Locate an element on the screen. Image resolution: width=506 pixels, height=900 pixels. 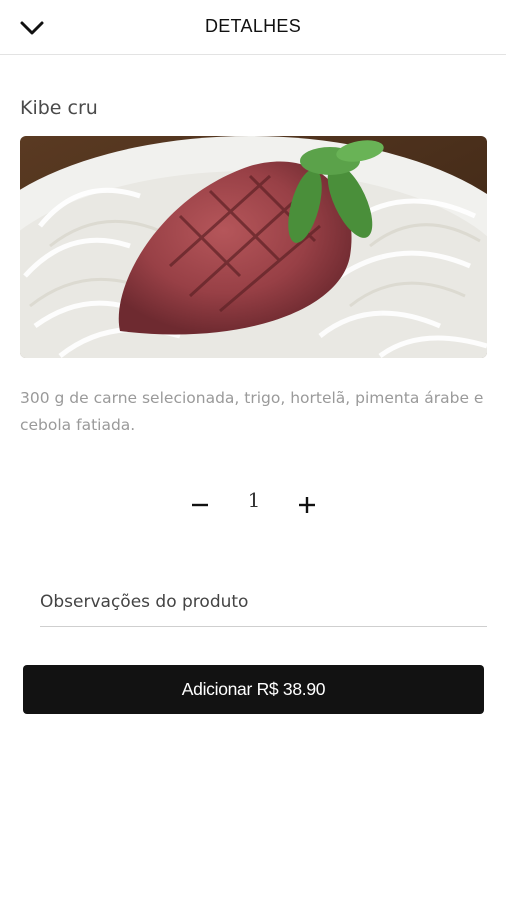
quantity-stepper: 1 is located at coordinates (252, 505).